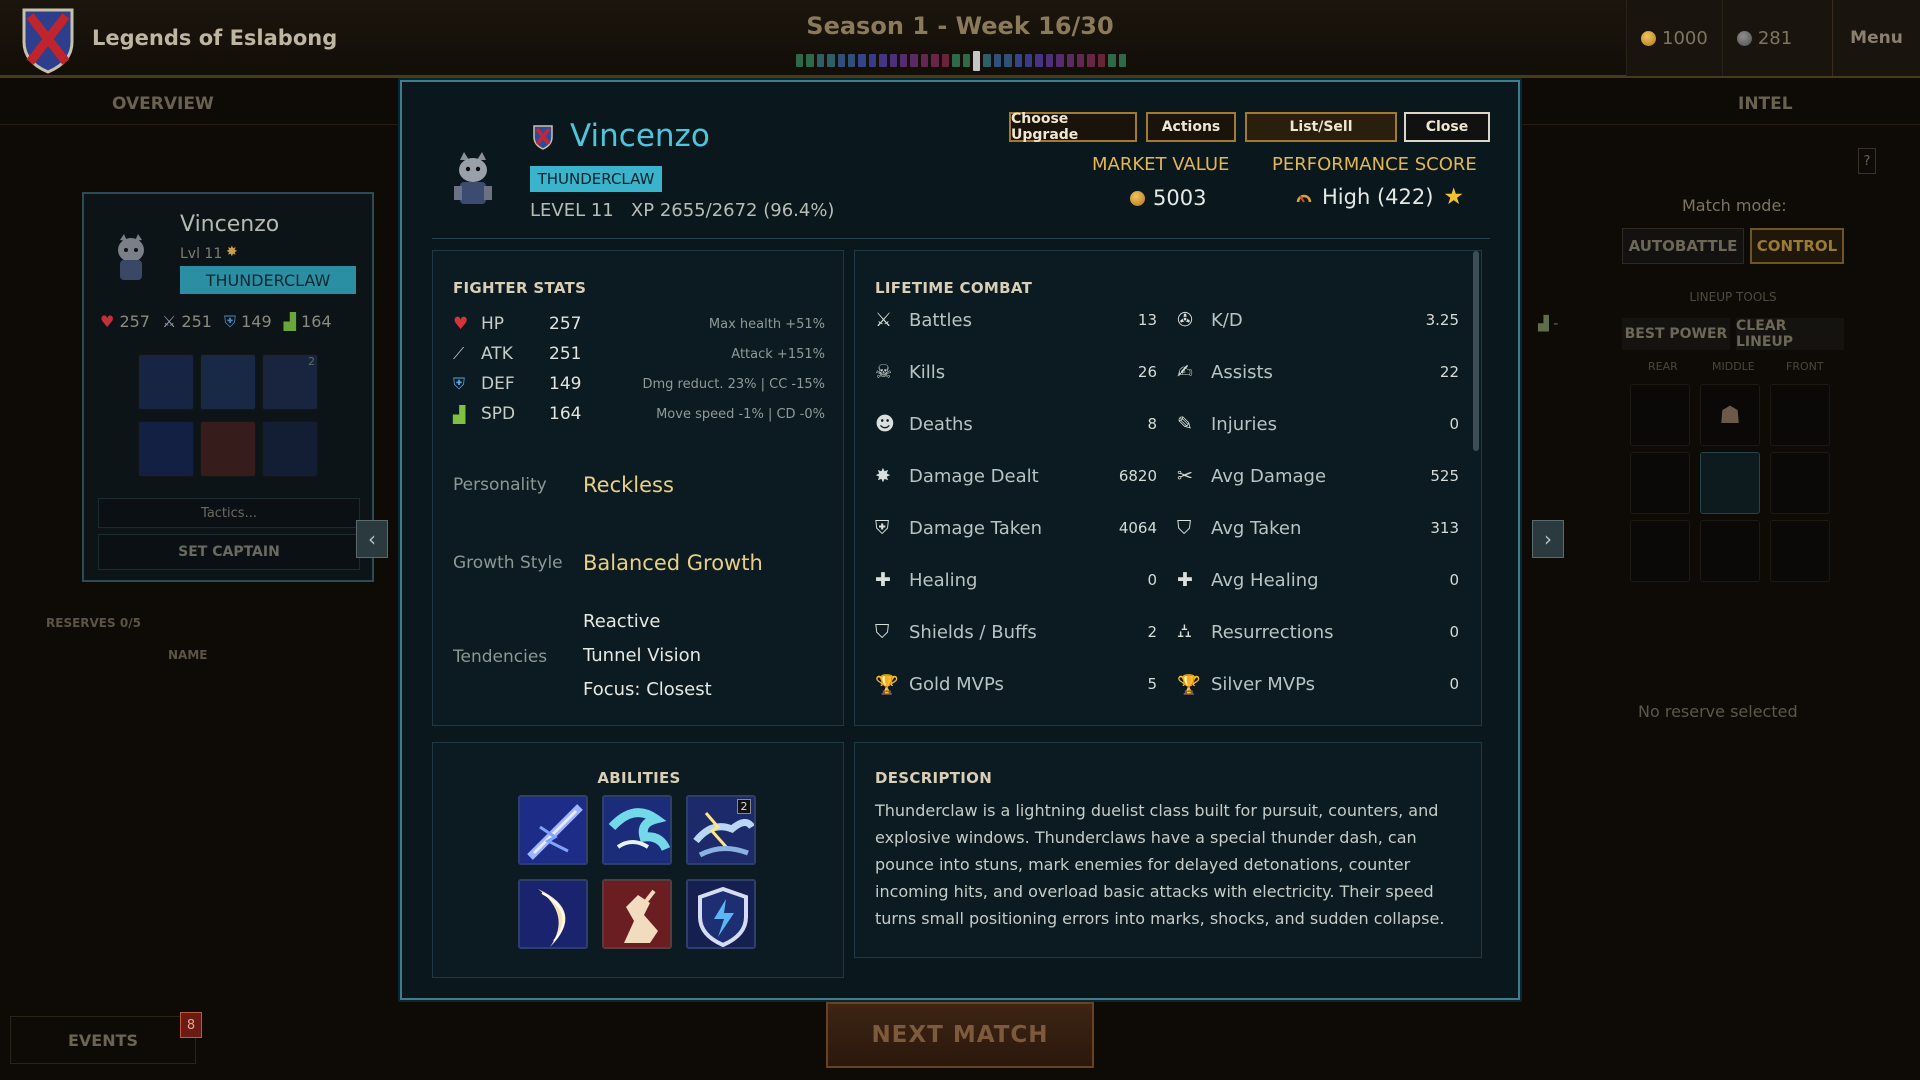 The width and height of the screenshot is (1920, 1080). Describe the element at coordinates (1318, 424) in the screenshot. I see `combat-row-injuries: ✎ Injuries 0` at that location.